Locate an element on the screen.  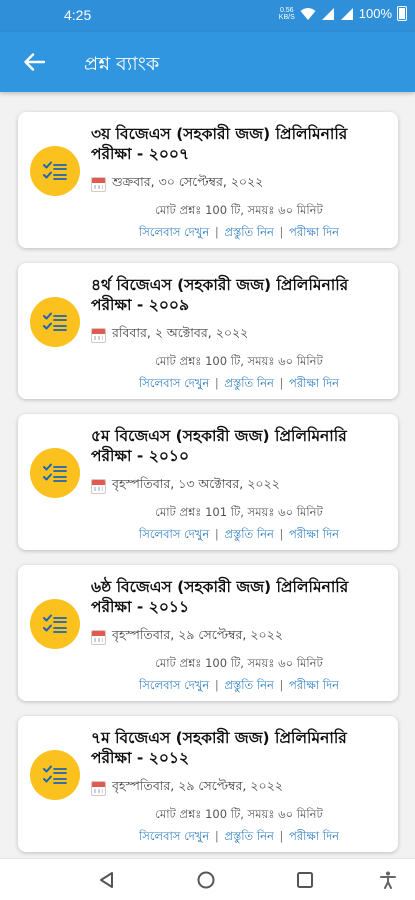
back-triangle-icon is located at coordinates (107, 880).